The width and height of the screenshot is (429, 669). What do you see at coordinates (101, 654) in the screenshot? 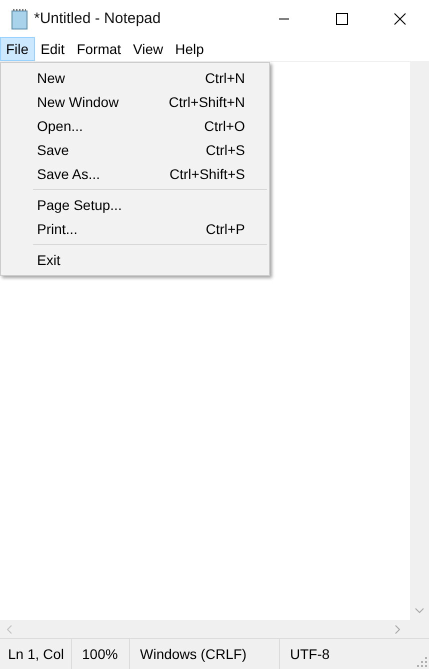
I see `status-text: 100%` at bounding box center [101, 654].